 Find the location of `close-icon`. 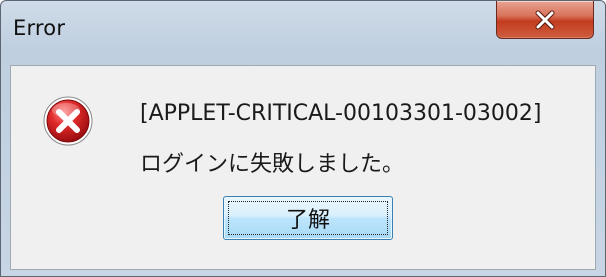

close-icon is located at coordinates (545, 19).